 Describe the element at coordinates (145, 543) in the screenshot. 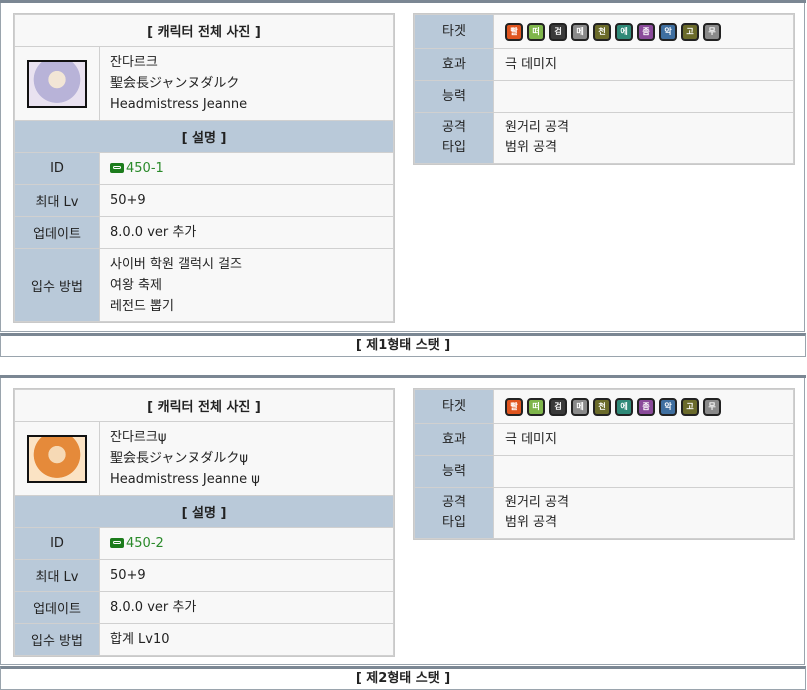

I see `id-link: 450-2` at that location.